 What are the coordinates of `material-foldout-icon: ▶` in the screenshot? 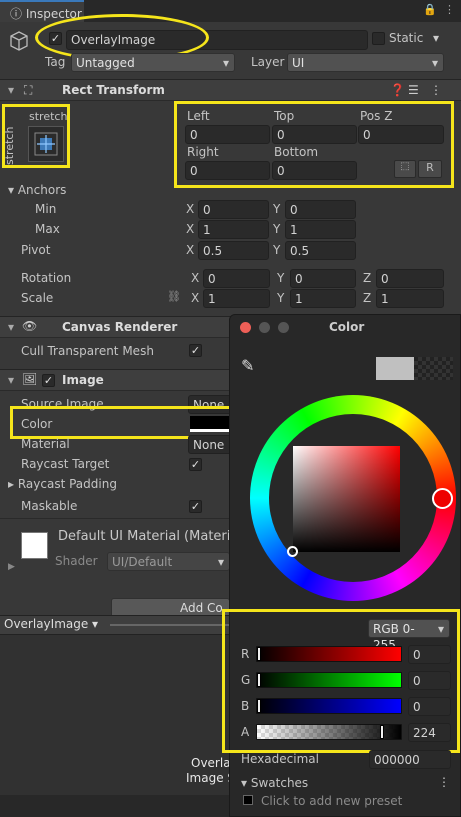 It's located at (11, 567).